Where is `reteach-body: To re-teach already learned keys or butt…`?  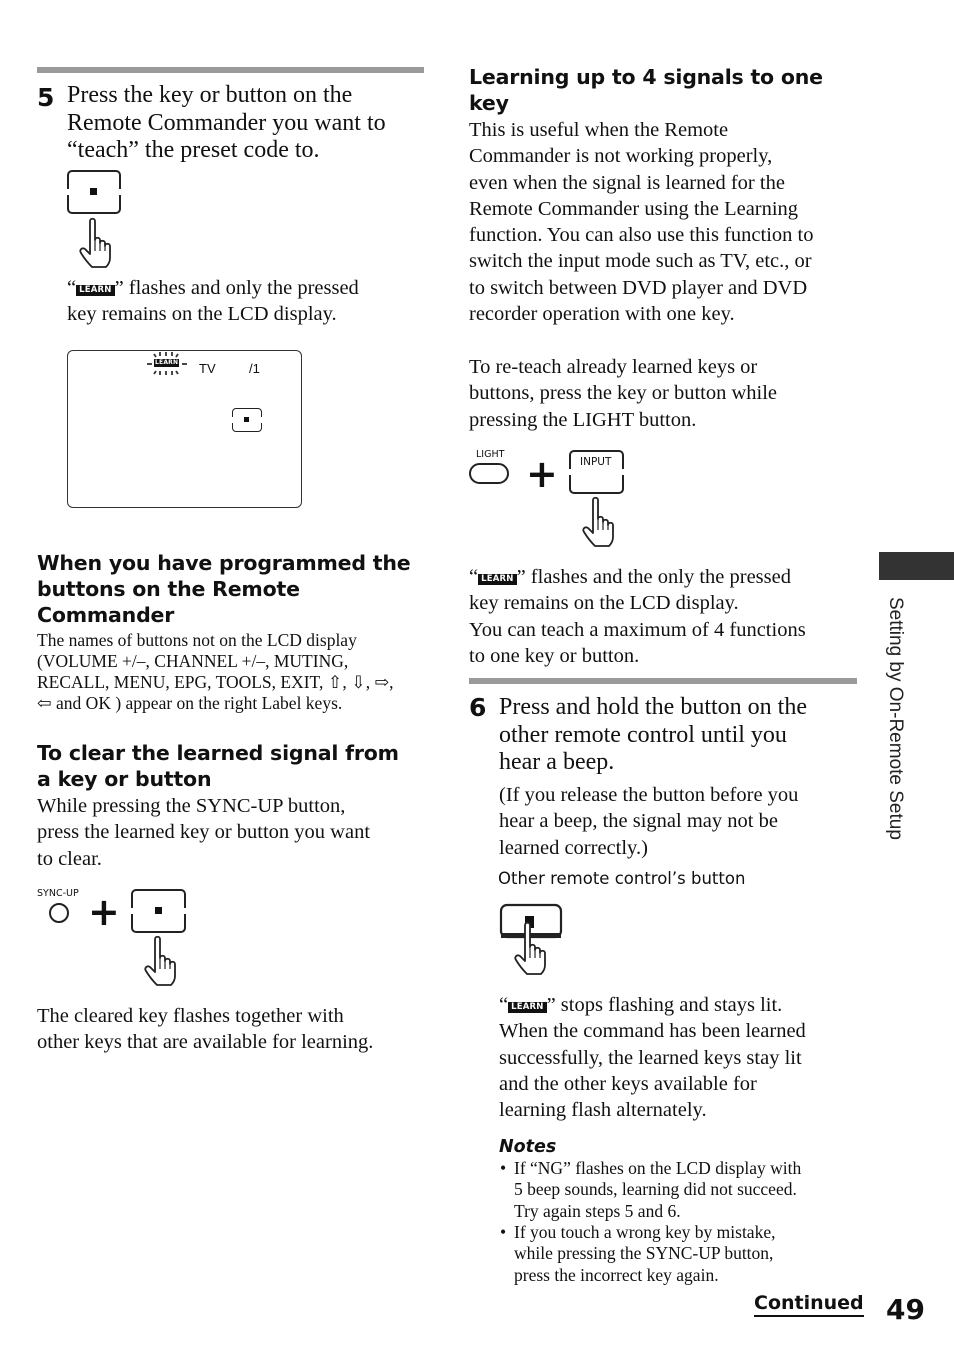 reteach-body: To re-teach already learned keys or butt… is located at coordinates (623, 393).